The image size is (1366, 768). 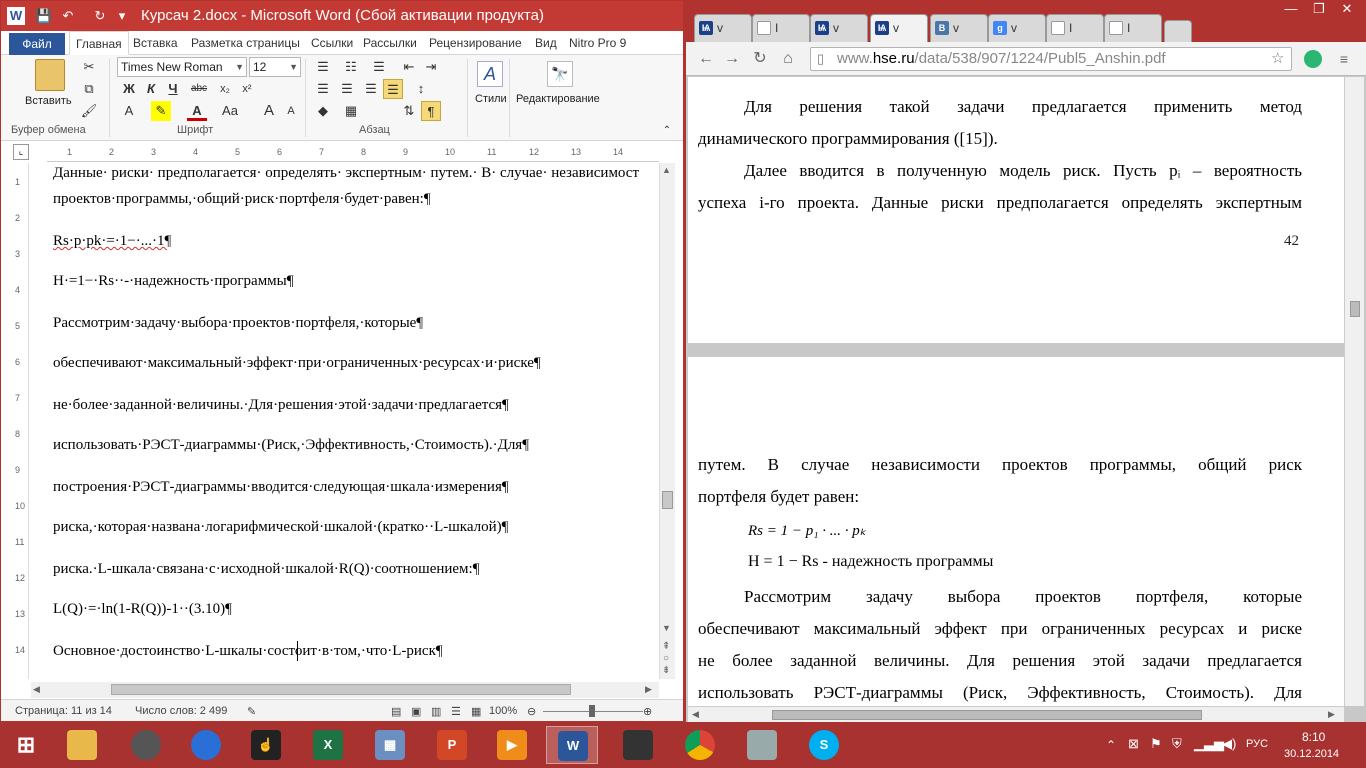 What do you see at coordinates (431, 111) in the screenshot?
I see `show-marks-button: ¶` at bounding box center [431, 111].